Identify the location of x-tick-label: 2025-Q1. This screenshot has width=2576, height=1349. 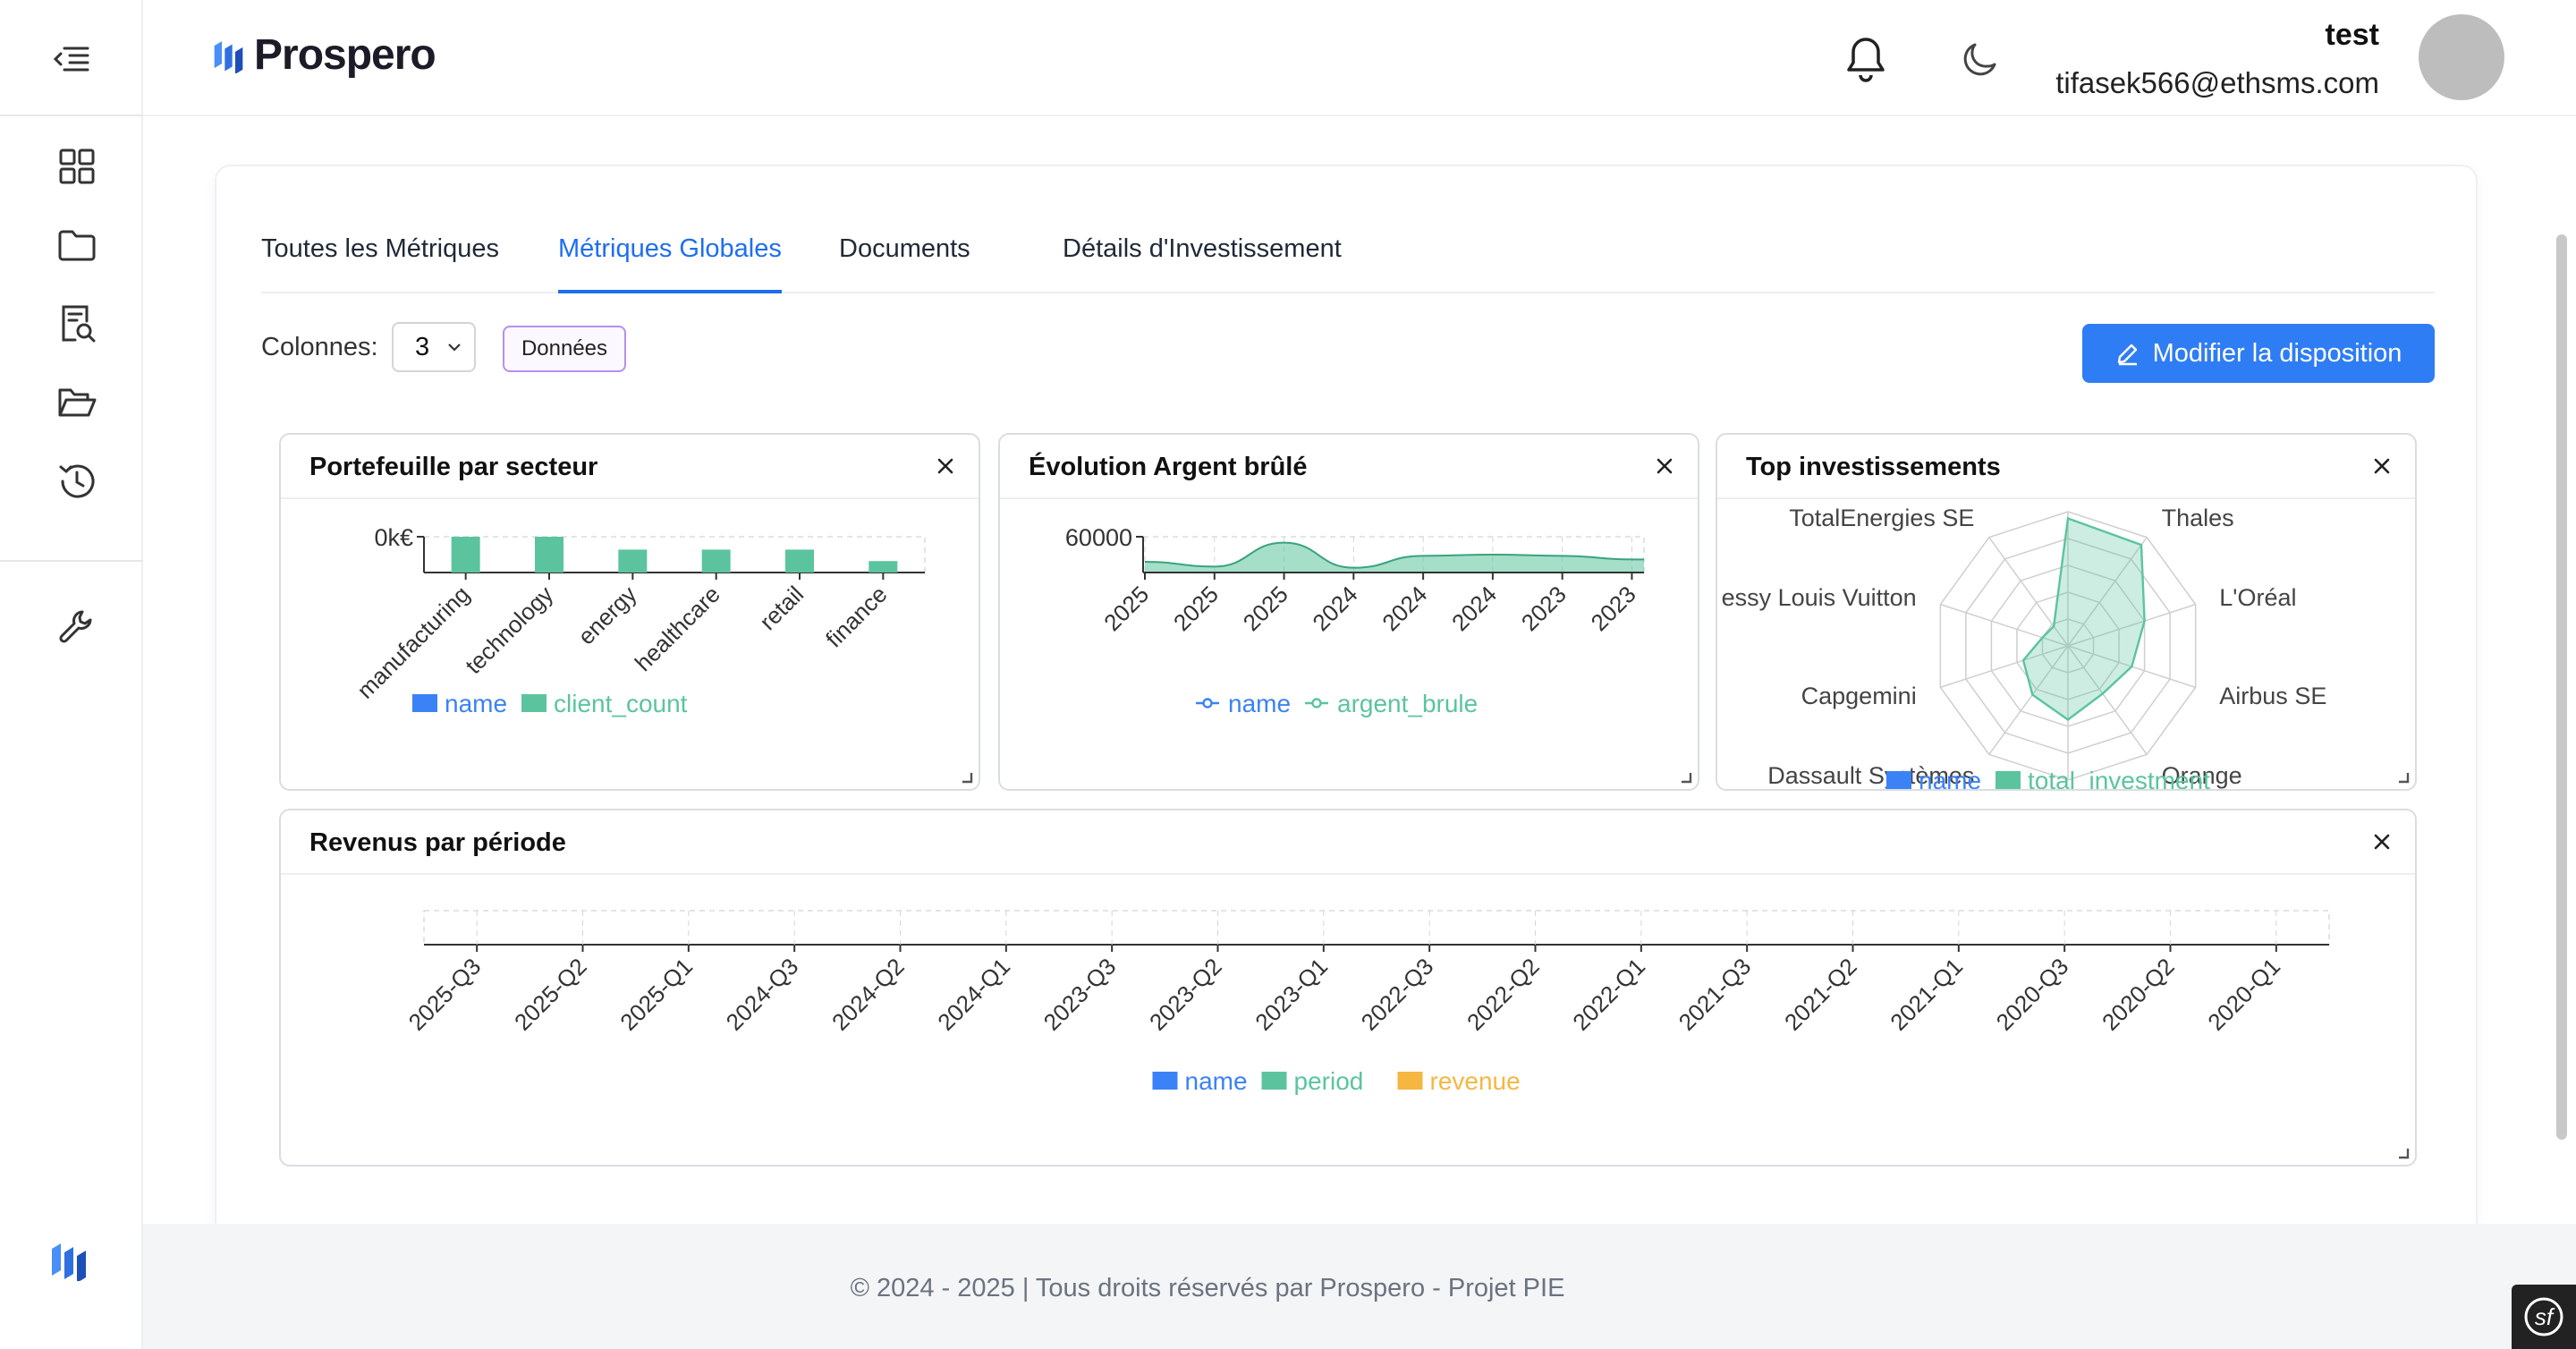
(656, 994).